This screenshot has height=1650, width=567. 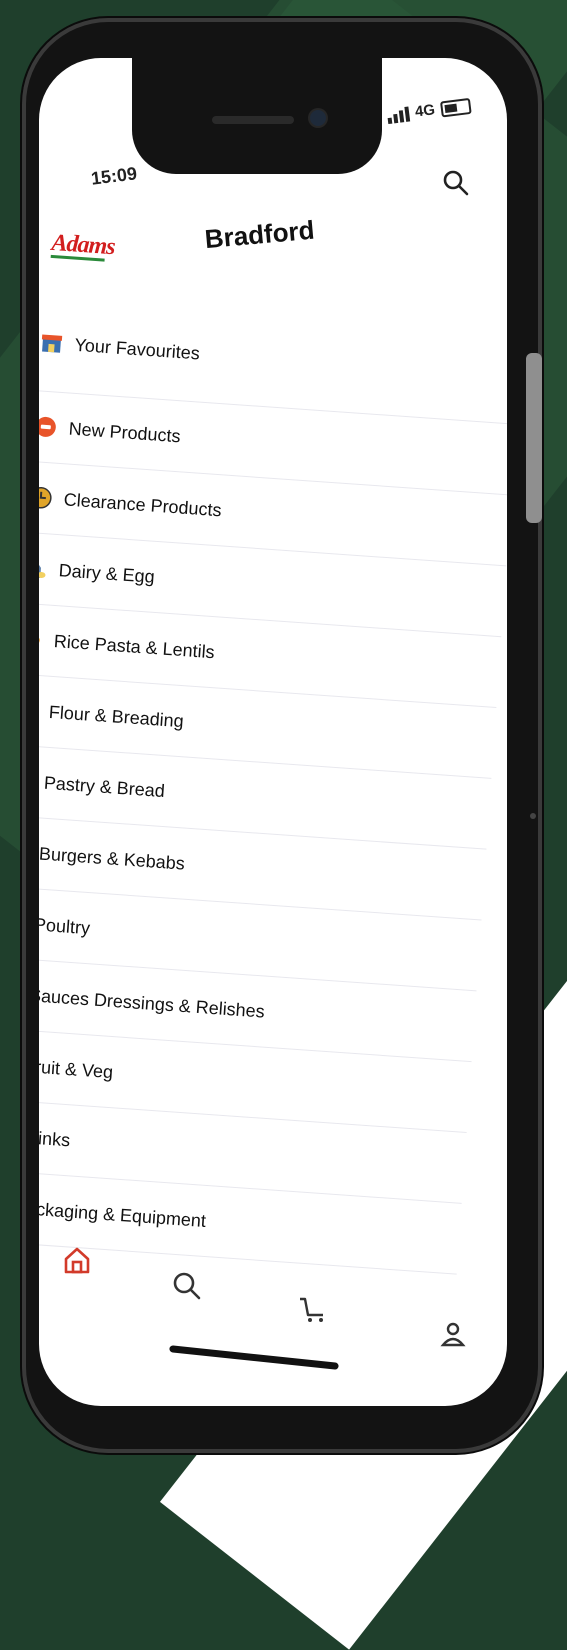 I want to click on menu-label: Poultry, so click(x=65, y=925).